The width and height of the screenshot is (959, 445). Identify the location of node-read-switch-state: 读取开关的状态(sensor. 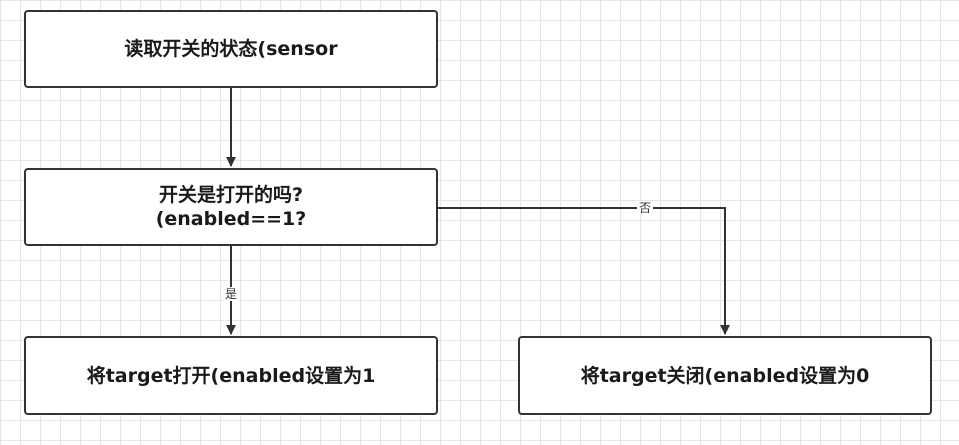
(231, 49).